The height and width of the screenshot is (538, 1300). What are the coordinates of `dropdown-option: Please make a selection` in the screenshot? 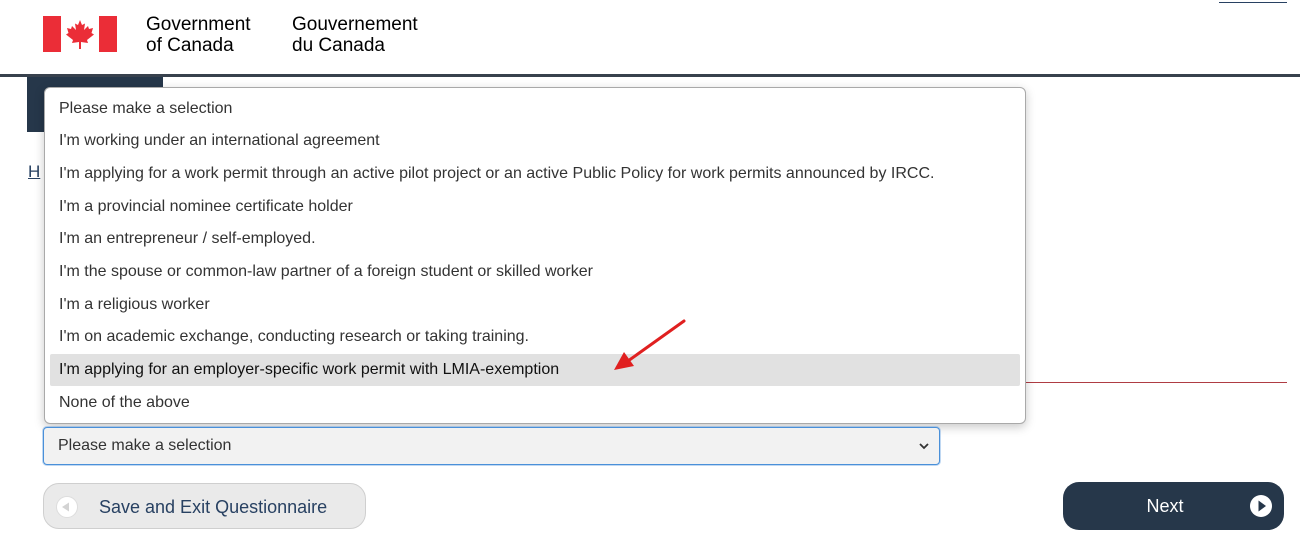 It's located at (535, 109).